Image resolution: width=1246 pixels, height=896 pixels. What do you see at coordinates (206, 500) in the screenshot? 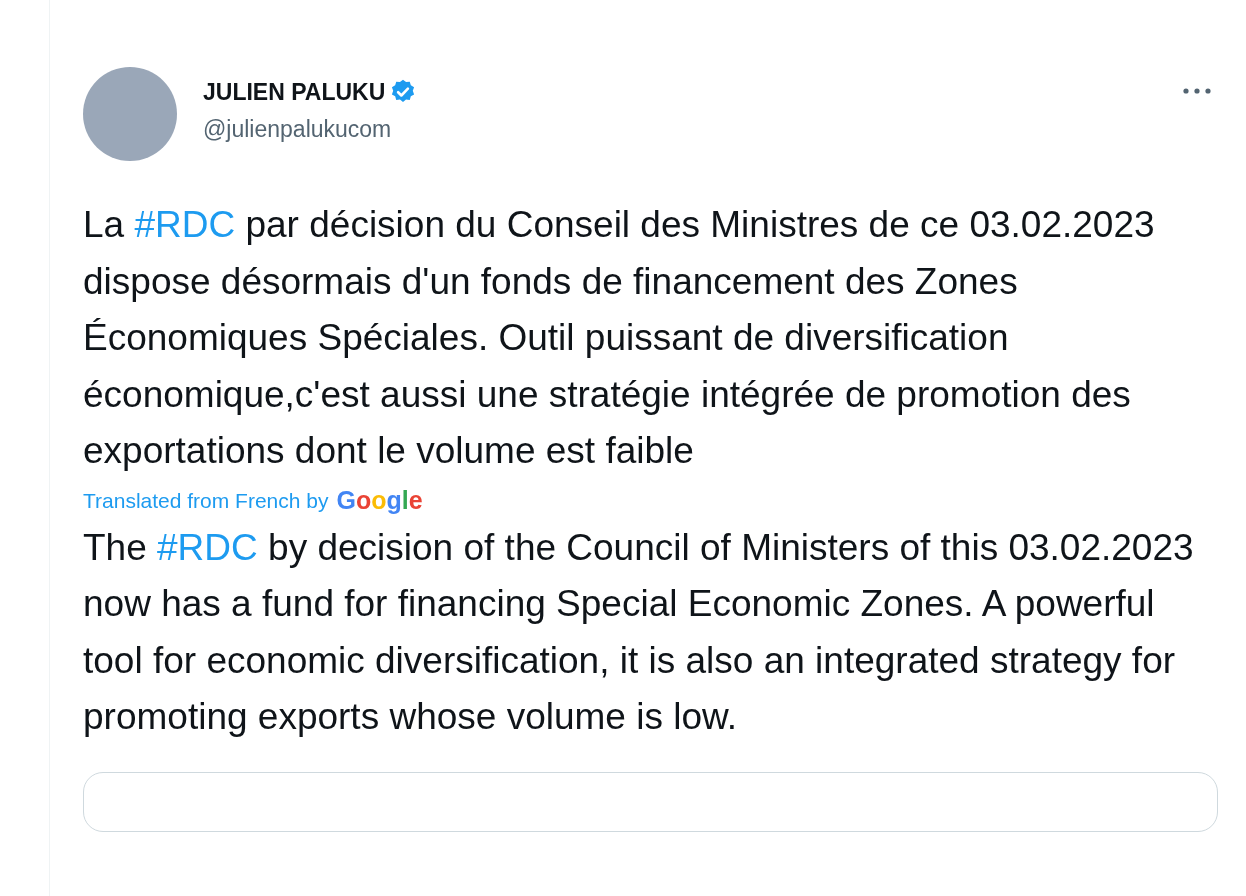
I see `translation-link: Translated from French by` at bounding box center [206, 500].